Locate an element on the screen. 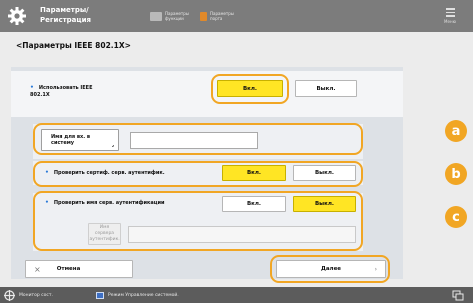 The height and width of the screenshot is (303, 473). network-icon is located at coordinates (458, 295).